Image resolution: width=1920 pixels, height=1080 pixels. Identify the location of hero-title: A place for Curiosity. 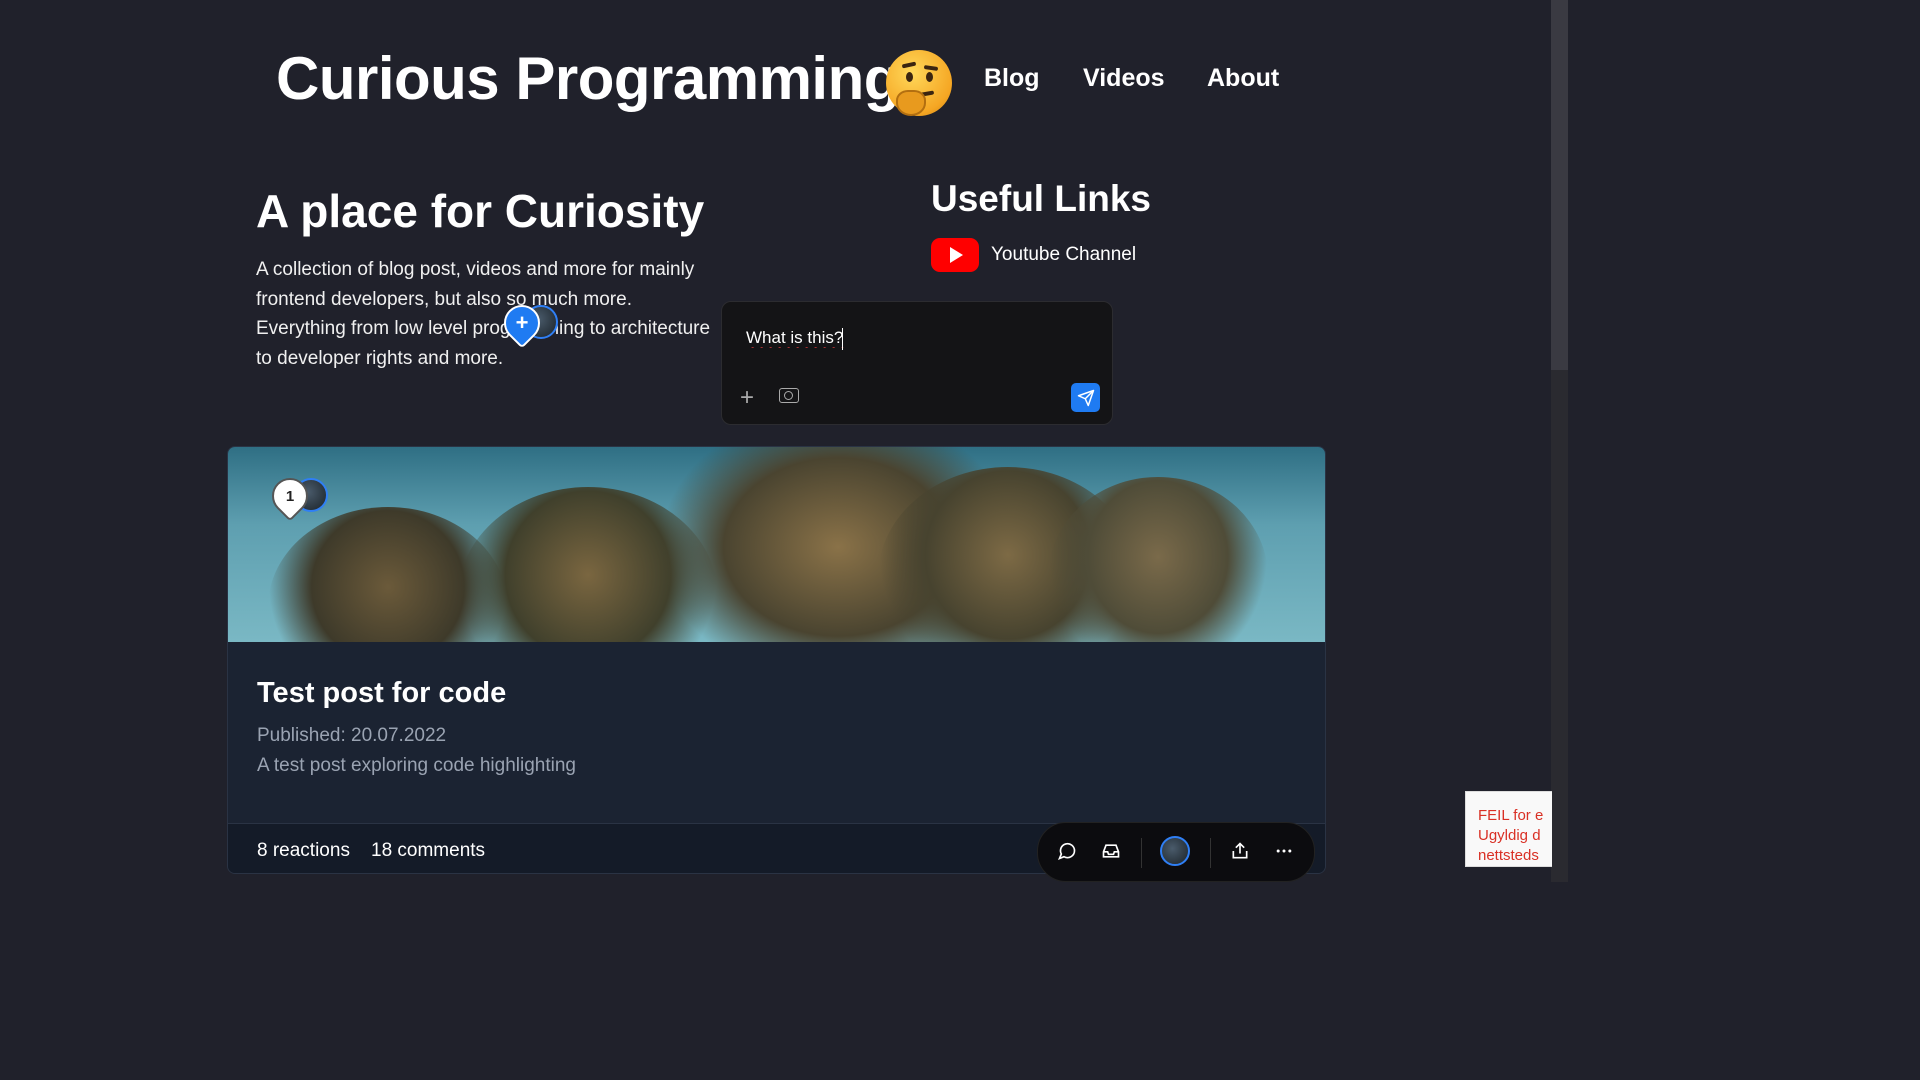
(480, 211).